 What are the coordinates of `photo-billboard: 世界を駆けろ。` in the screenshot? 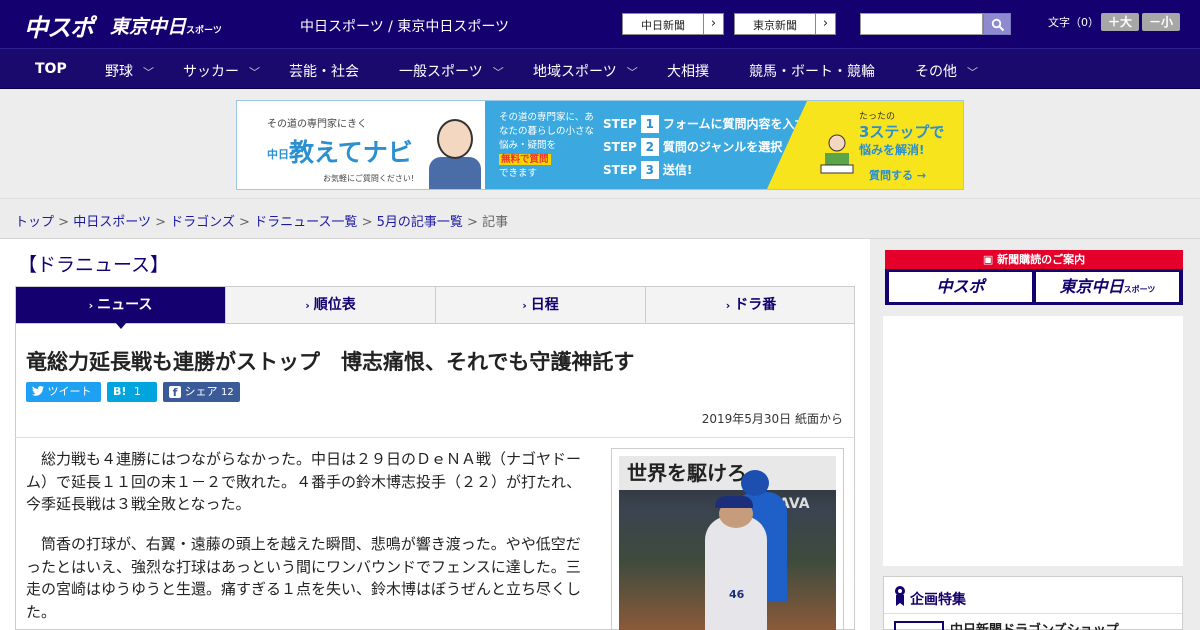 It's located at (727, 473).